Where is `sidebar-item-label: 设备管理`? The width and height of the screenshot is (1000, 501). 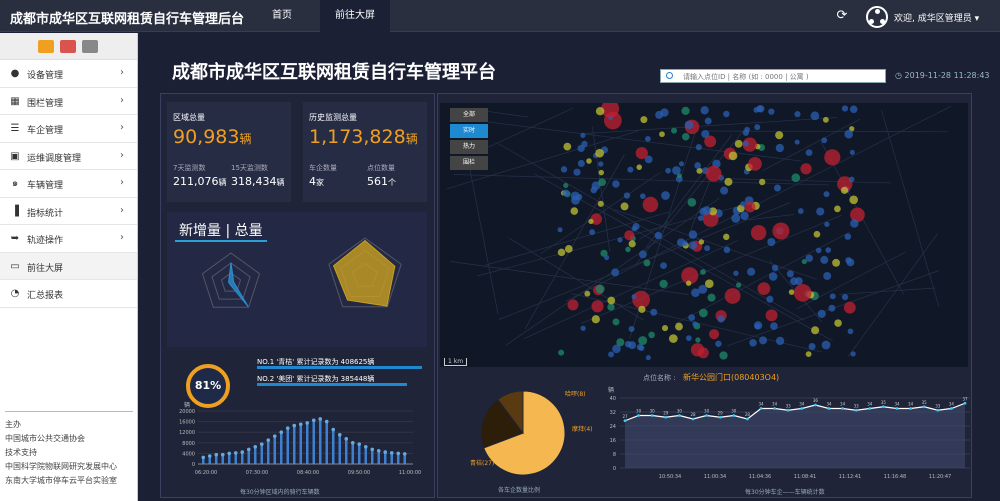 sidebar-item-label: 设备管理 is located at coordinates (45, 74).